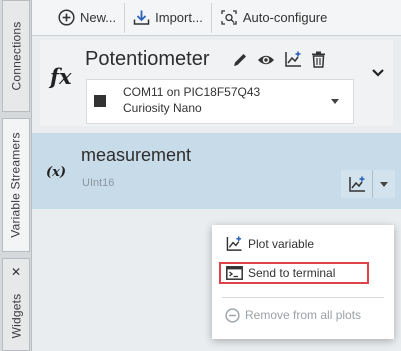 The width and height of the screenshot is (401, 351). I want to click on left-tab-bar: Connections Variable Streamers ✕ Widgets, so click(16, 175).